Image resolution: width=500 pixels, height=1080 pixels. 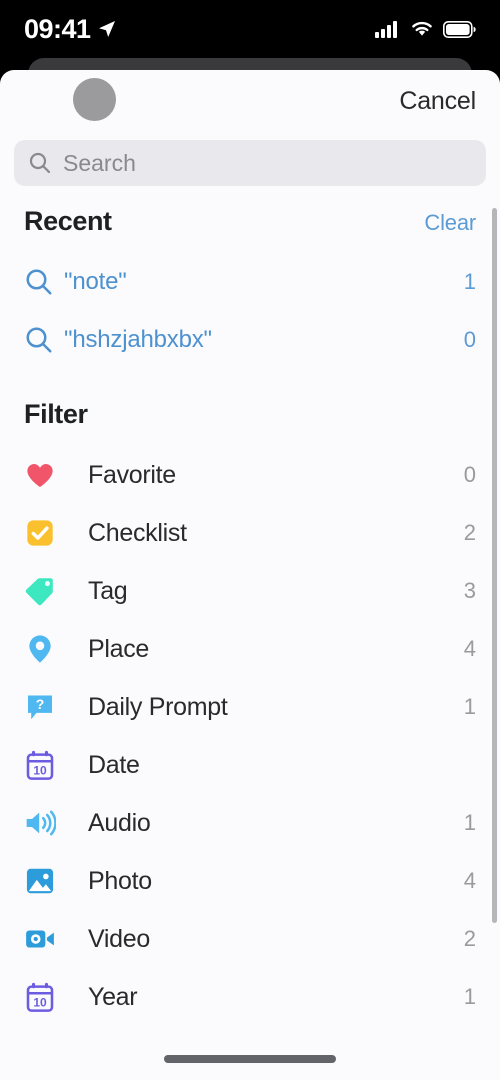 What do you see at coordinates (94, 99) in the screenshot?
I see `avatar` at bounding box center [94, 99].